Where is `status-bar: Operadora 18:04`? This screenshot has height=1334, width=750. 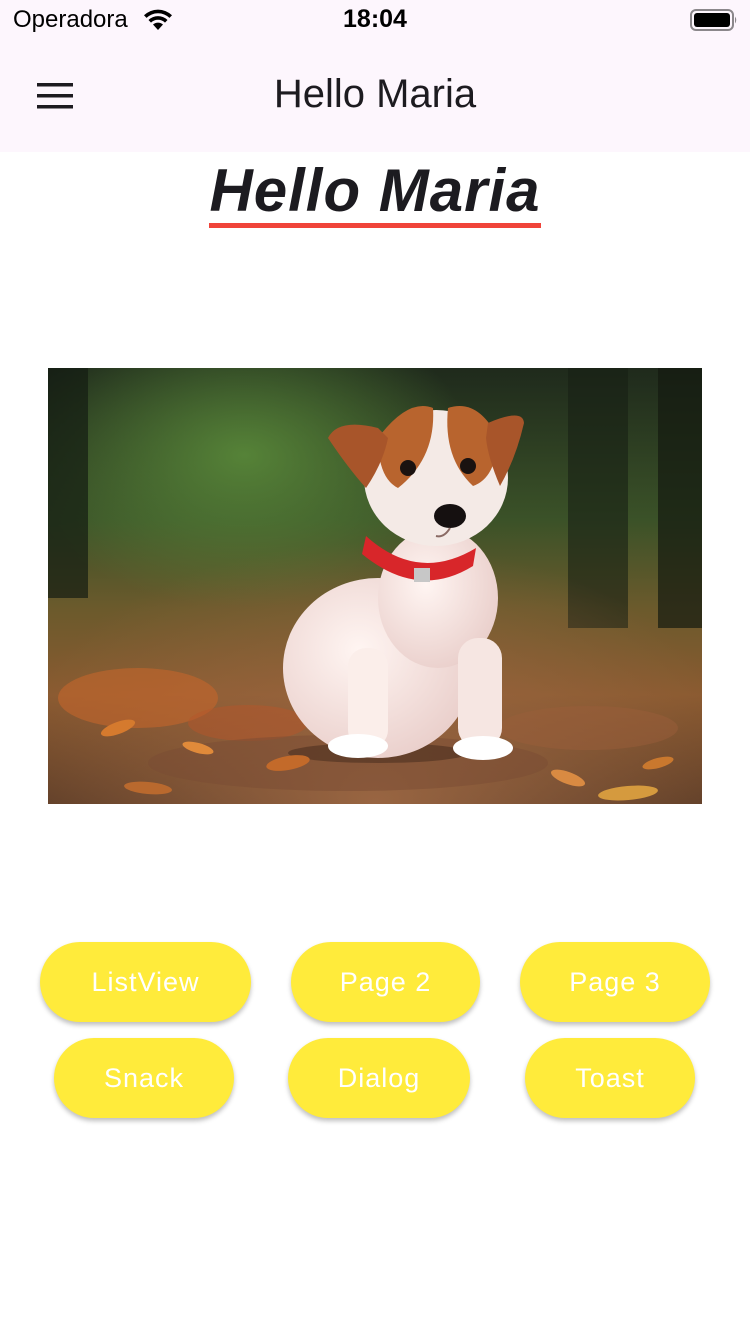 status-bar: Operadora 18:04 is located at coordinates (375, 20).